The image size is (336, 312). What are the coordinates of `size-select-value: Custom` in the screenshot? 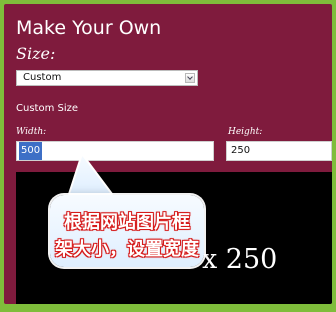 It's located at (42, 77).